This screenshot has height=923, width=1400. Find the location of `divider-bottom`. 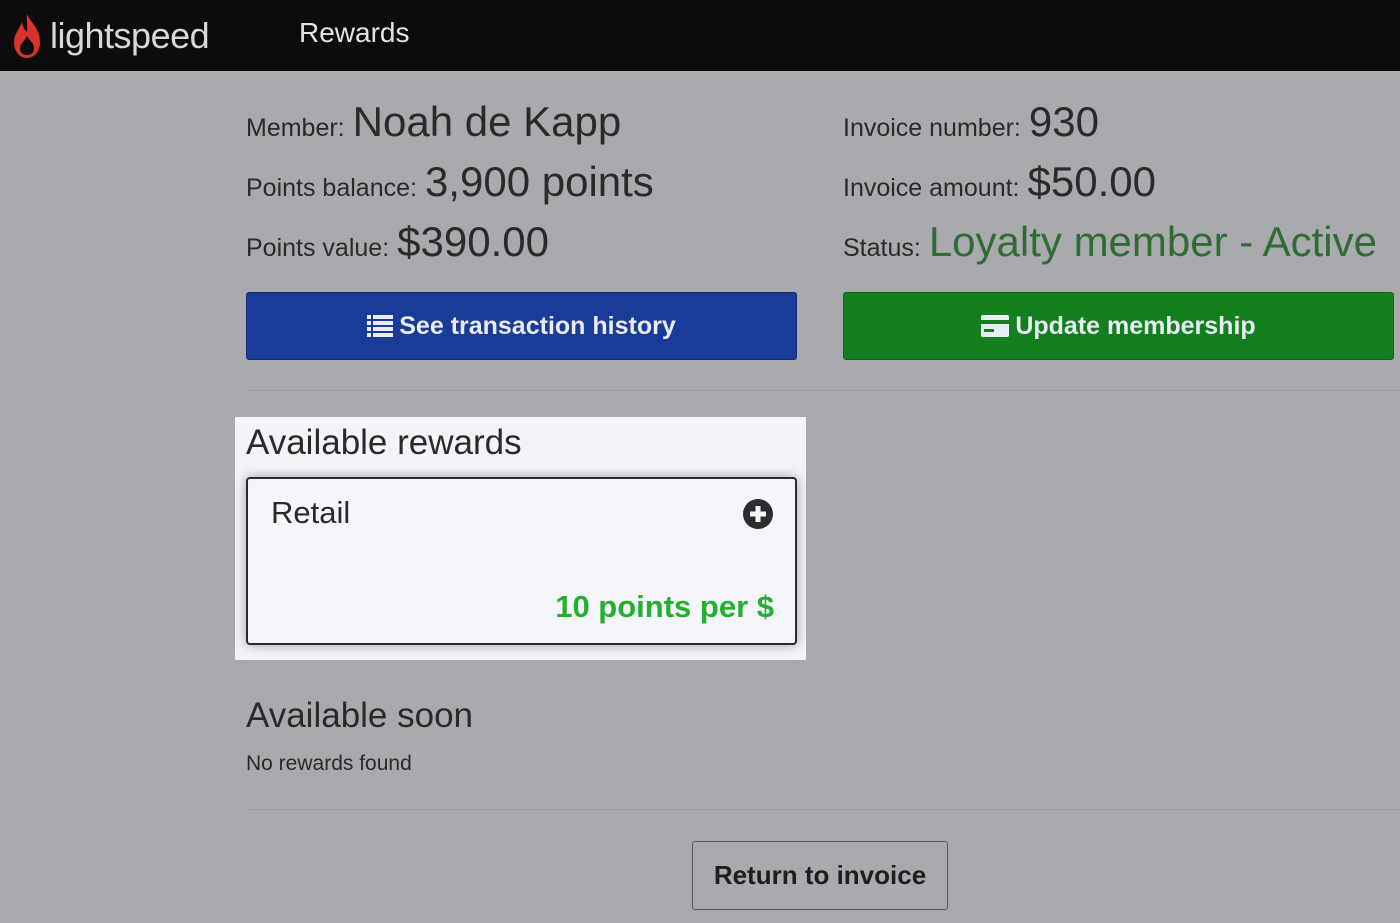

divider-bottom is located at coordinates (823, 809).